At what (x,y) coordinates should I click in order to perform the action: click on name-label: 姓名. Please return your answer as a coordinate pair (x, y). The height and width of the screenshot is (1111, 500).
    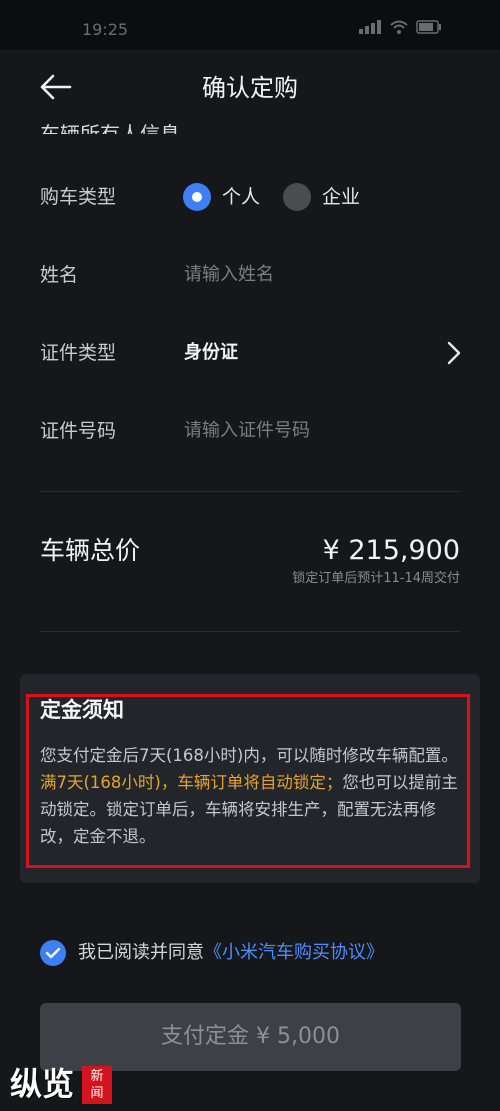
    Looking at the image, I should click on (59, 275).